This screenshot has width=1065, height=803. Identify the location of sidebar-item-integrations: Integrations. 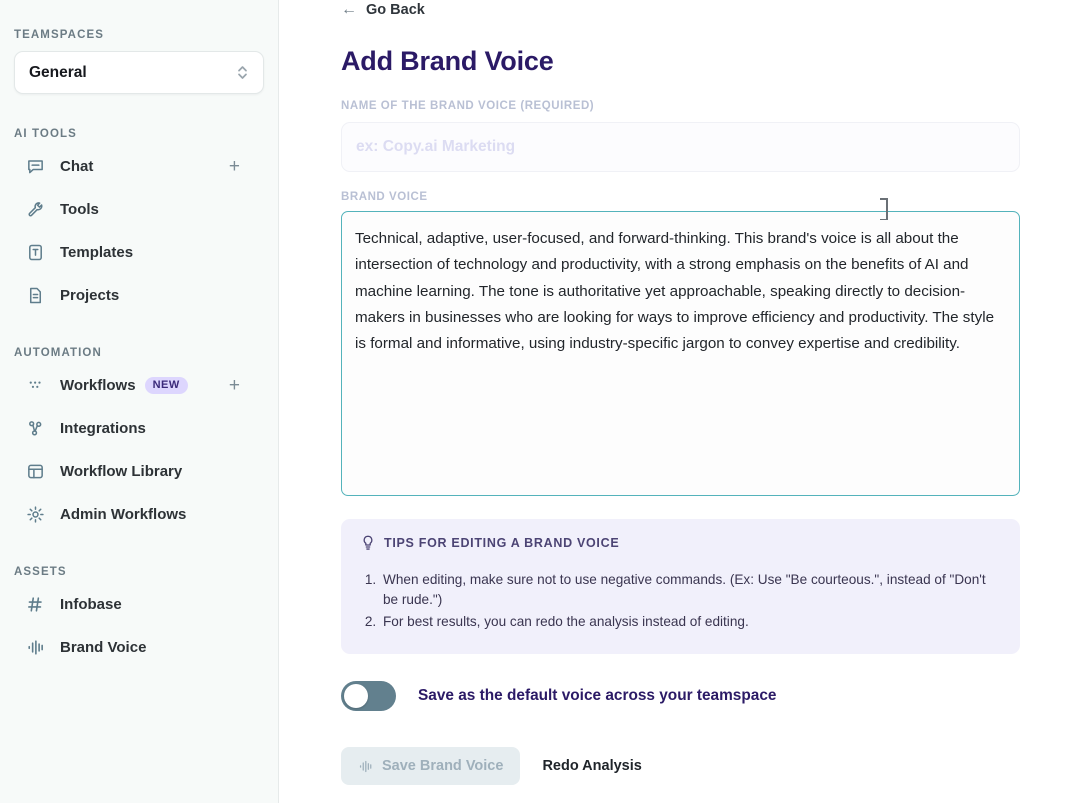
(139, 428).